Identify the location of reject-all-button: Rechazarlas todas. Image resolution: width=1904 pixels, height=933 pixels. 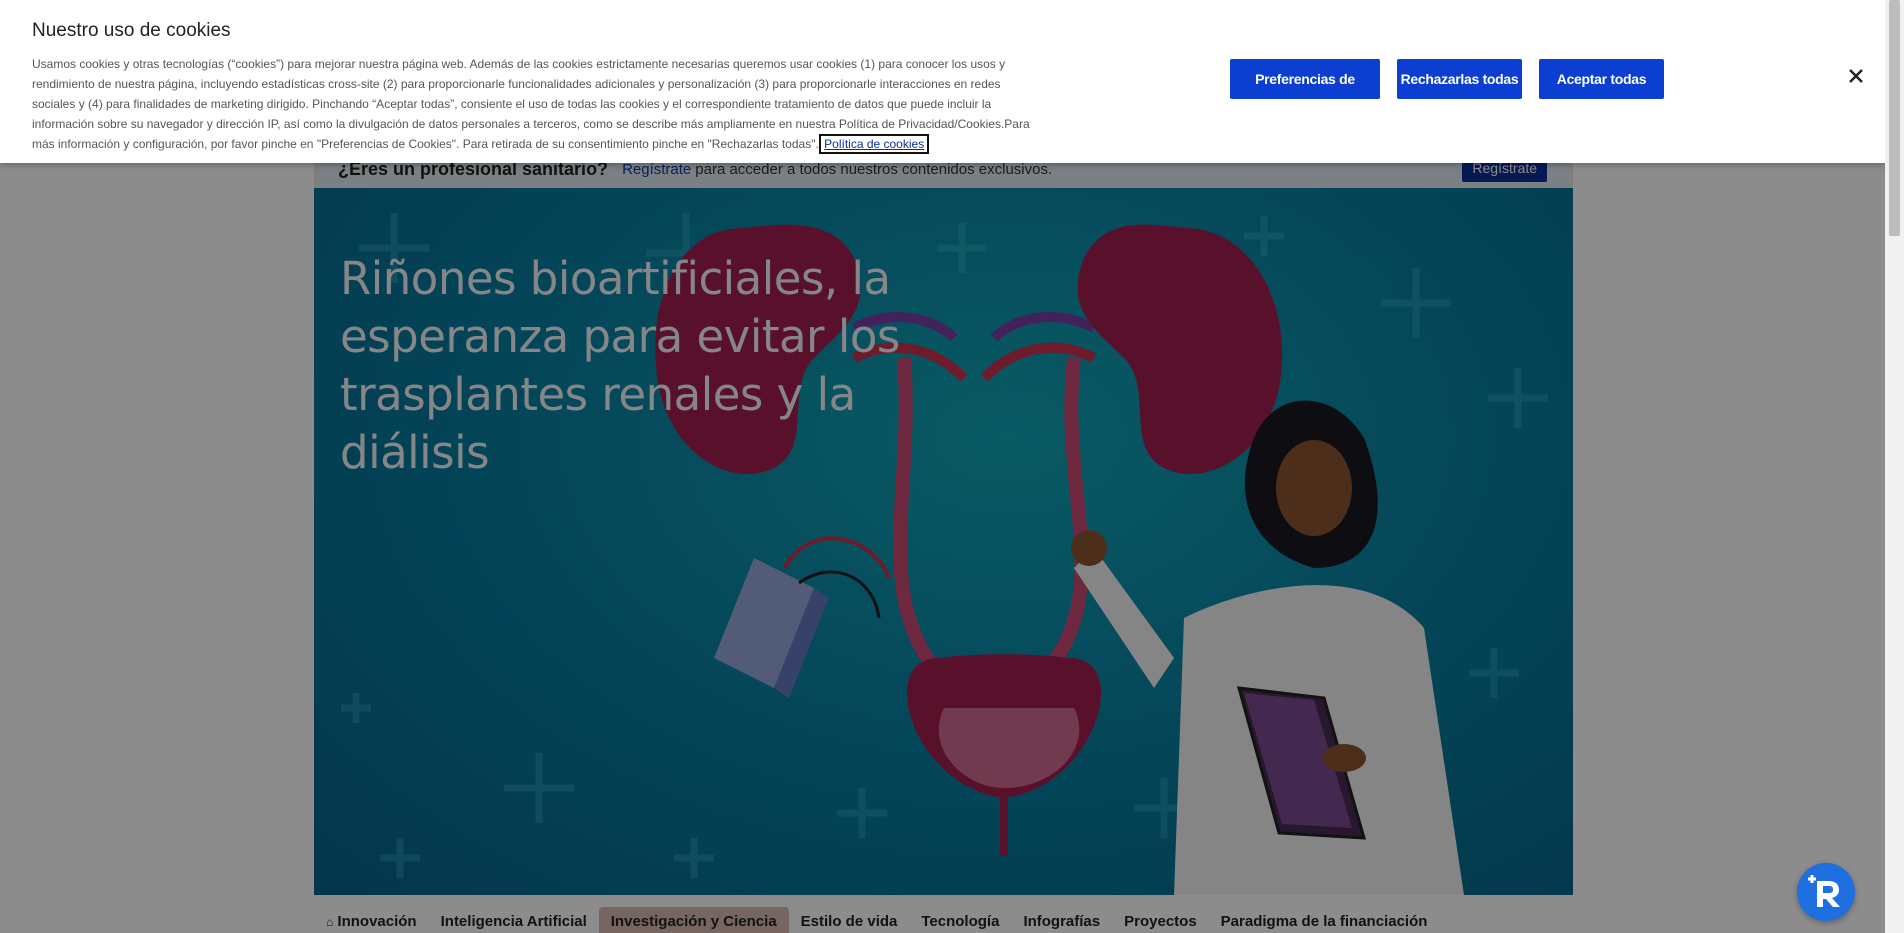
(1459, 79).